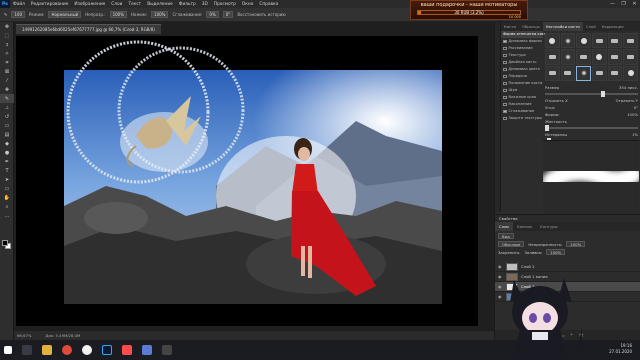  Describe the element at coordinates (187, 4) in the screenshot. I see `menu-filter: Фильтр` at that location.